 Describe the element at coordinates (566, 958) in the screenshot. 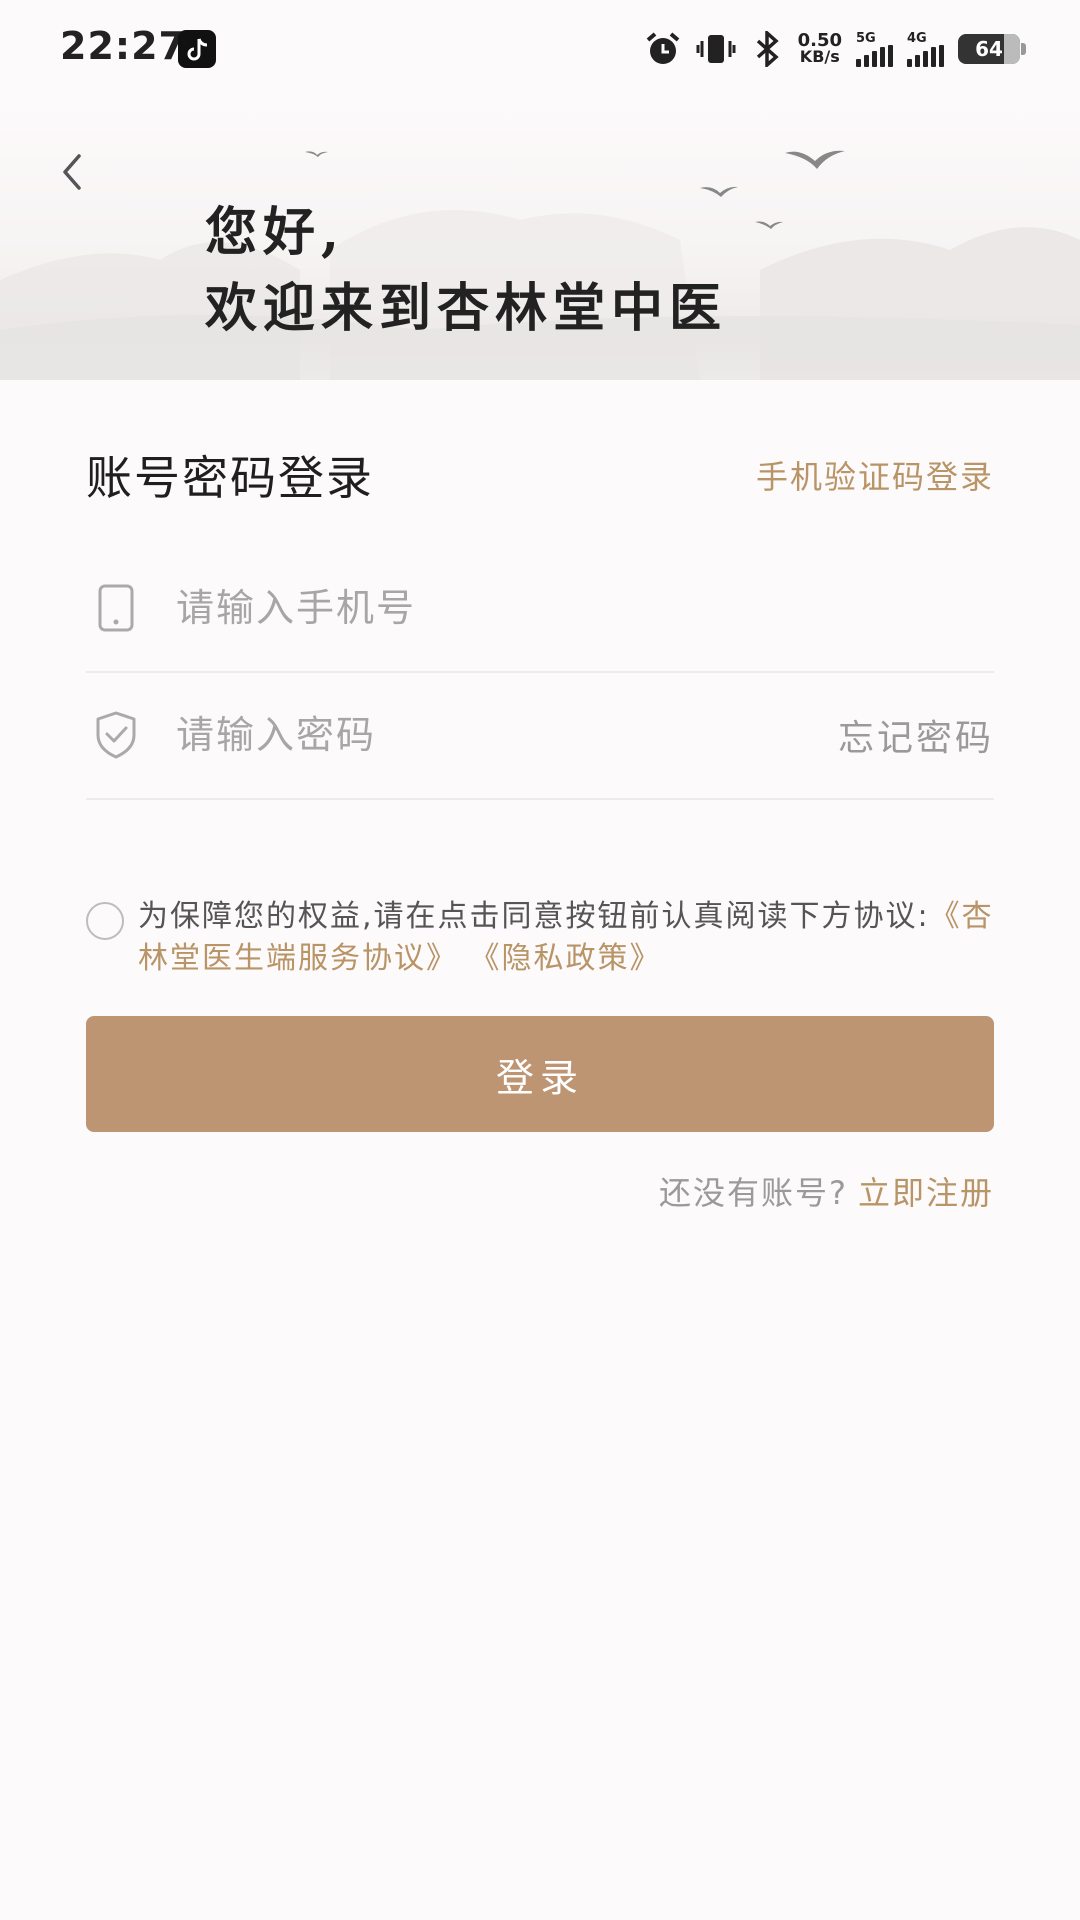

I see `privacy-policy-link: 《隐私政策》` at that location.